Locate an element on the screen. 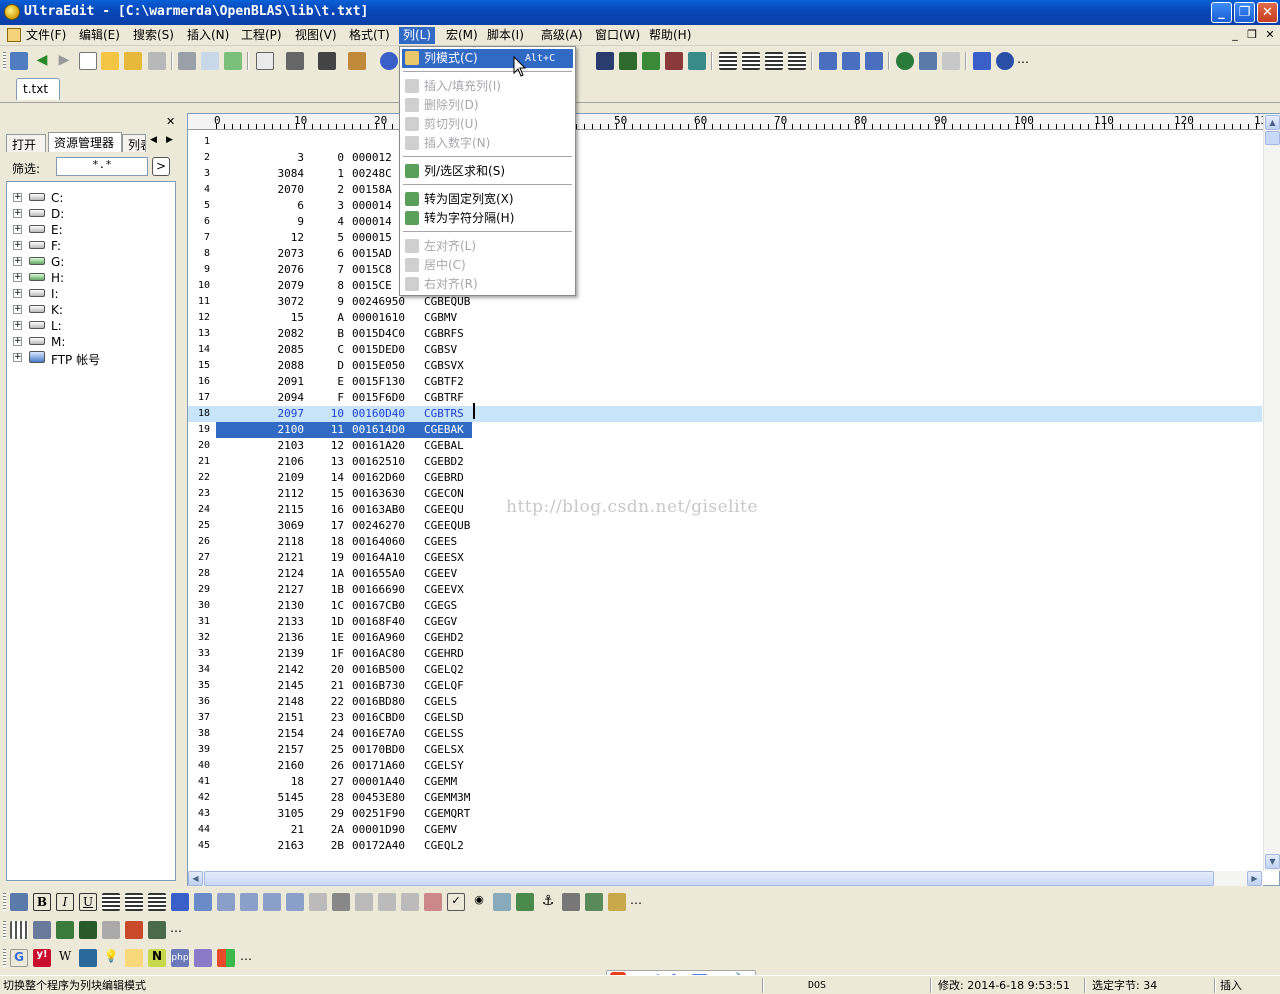 Image resolution: width=1280 pixels, height=994 pixels. underline-icon: U is located at coordinates (88, 902).